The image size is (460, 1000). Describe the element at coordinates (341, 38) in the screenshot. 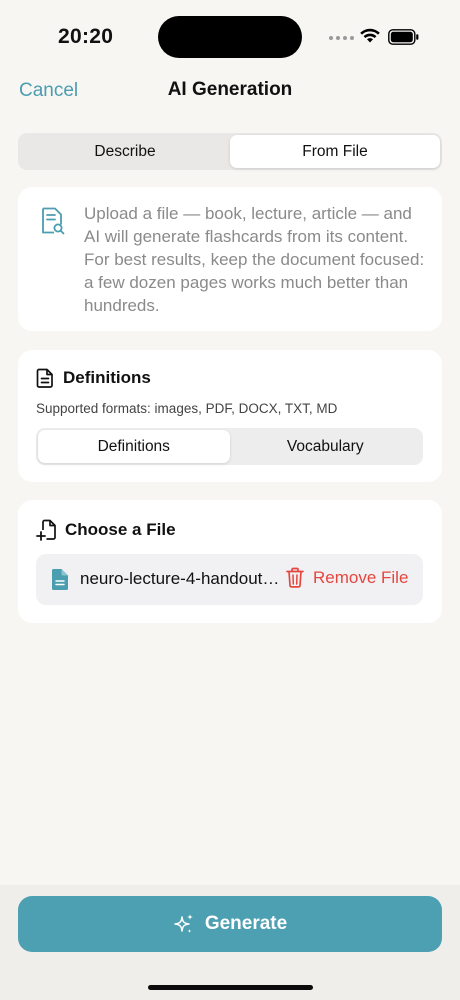

I see `cellular-signal-icon` at that location.